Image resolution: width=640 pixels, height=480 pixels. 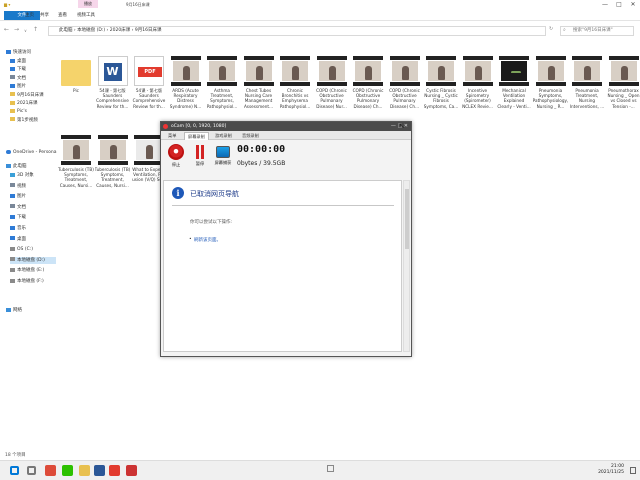 What do you see at coordinates (611, 470) in the screenshot?
I see `clock: 21:00 2021/11/25` at bounding box center [611, 470].